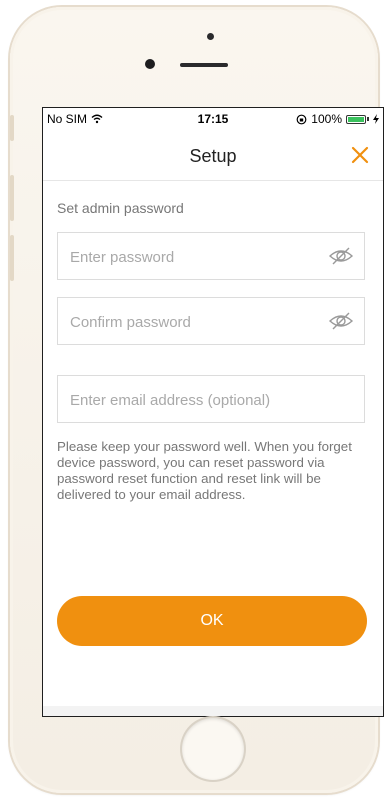 The width and height of the screenshot is (388, 800). What do you see at coordinates (212, 621) in the screenshot?
I see `ok-button: OK` at bounding box center [212, 621].